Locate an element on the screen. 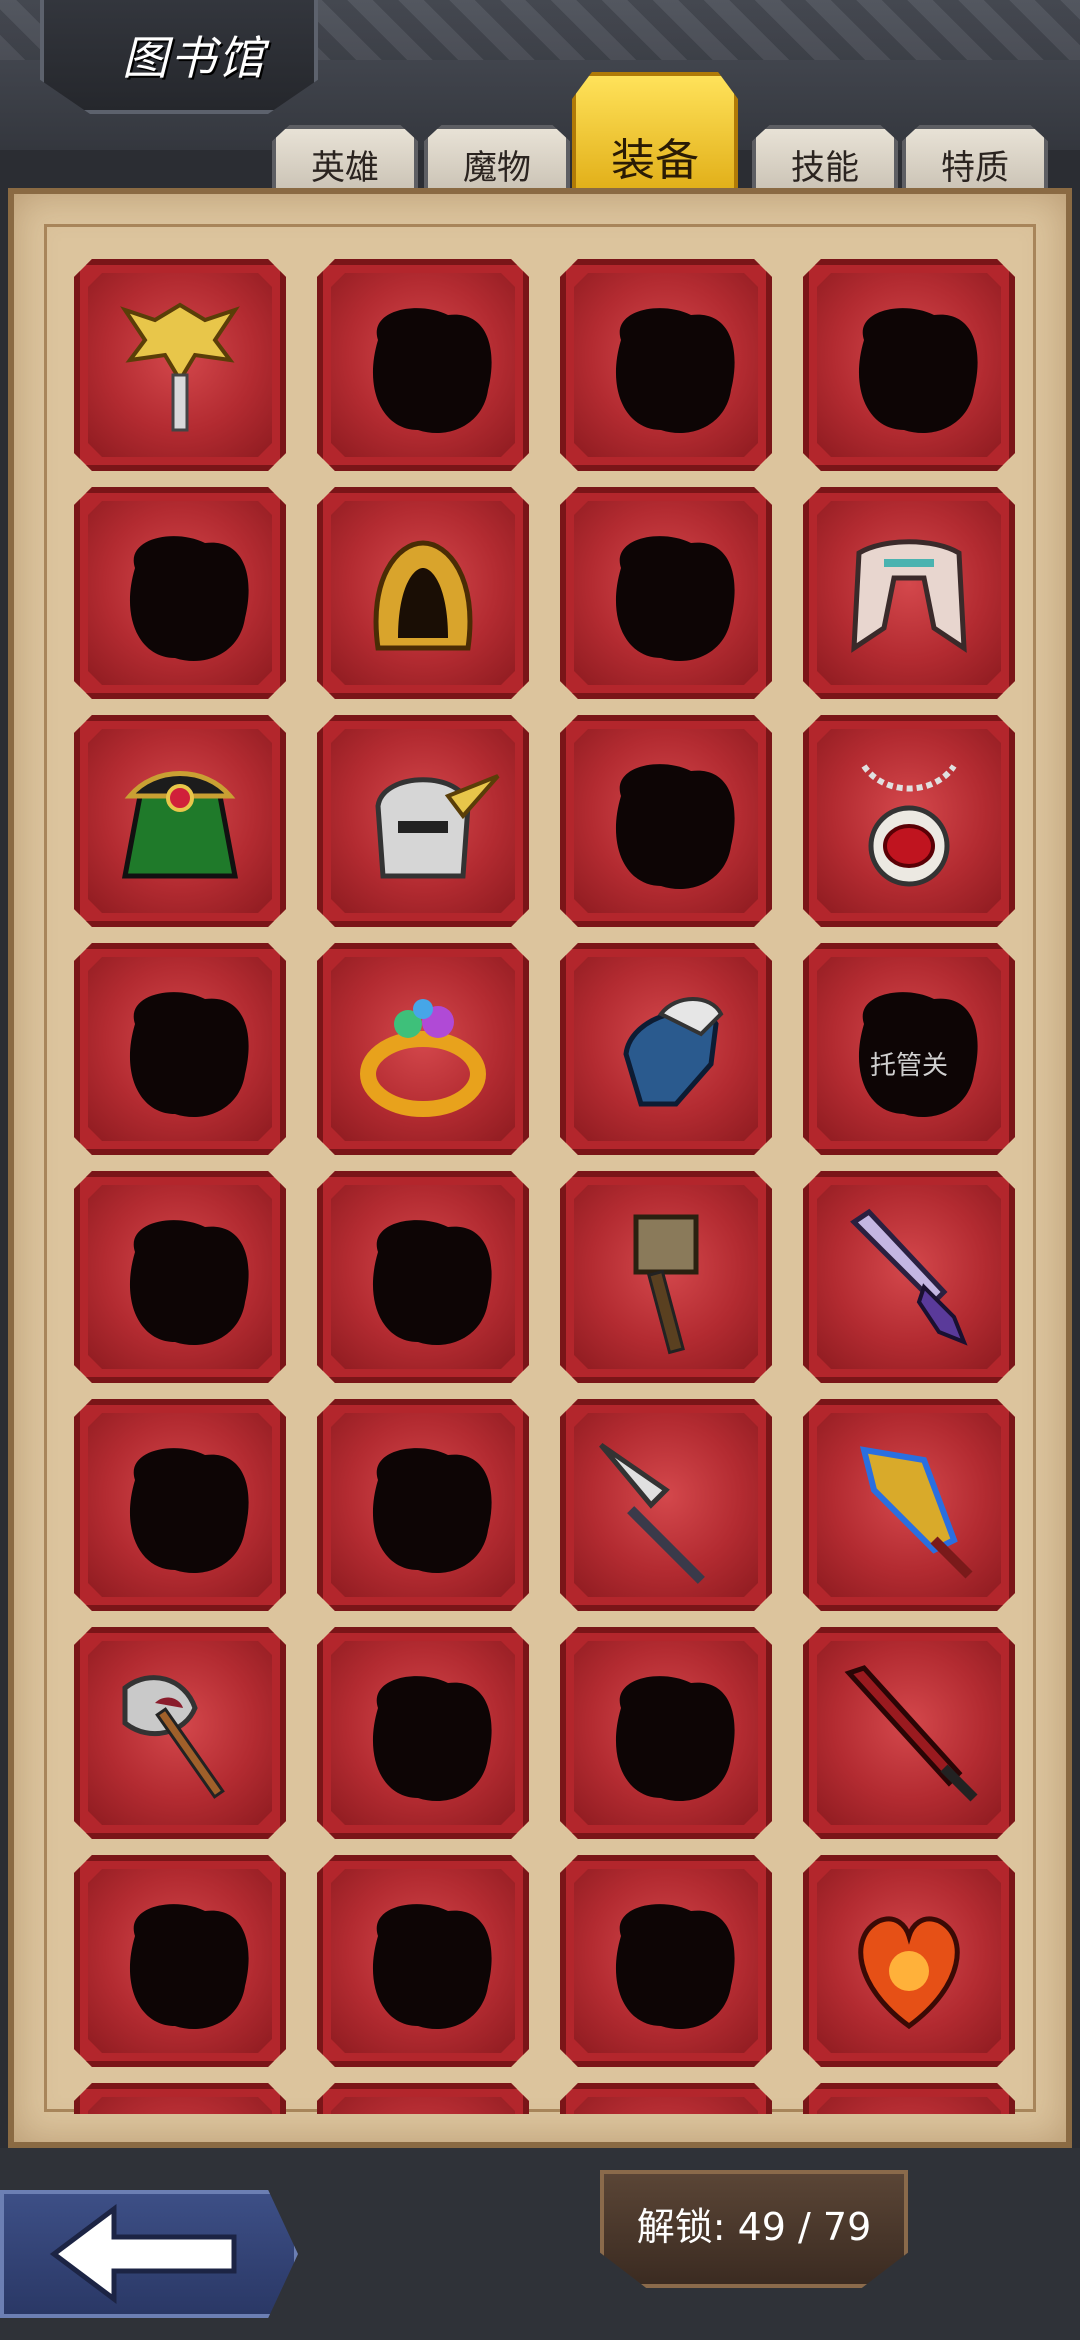  tab-label: 装备 is located at coordinates (655, 160).